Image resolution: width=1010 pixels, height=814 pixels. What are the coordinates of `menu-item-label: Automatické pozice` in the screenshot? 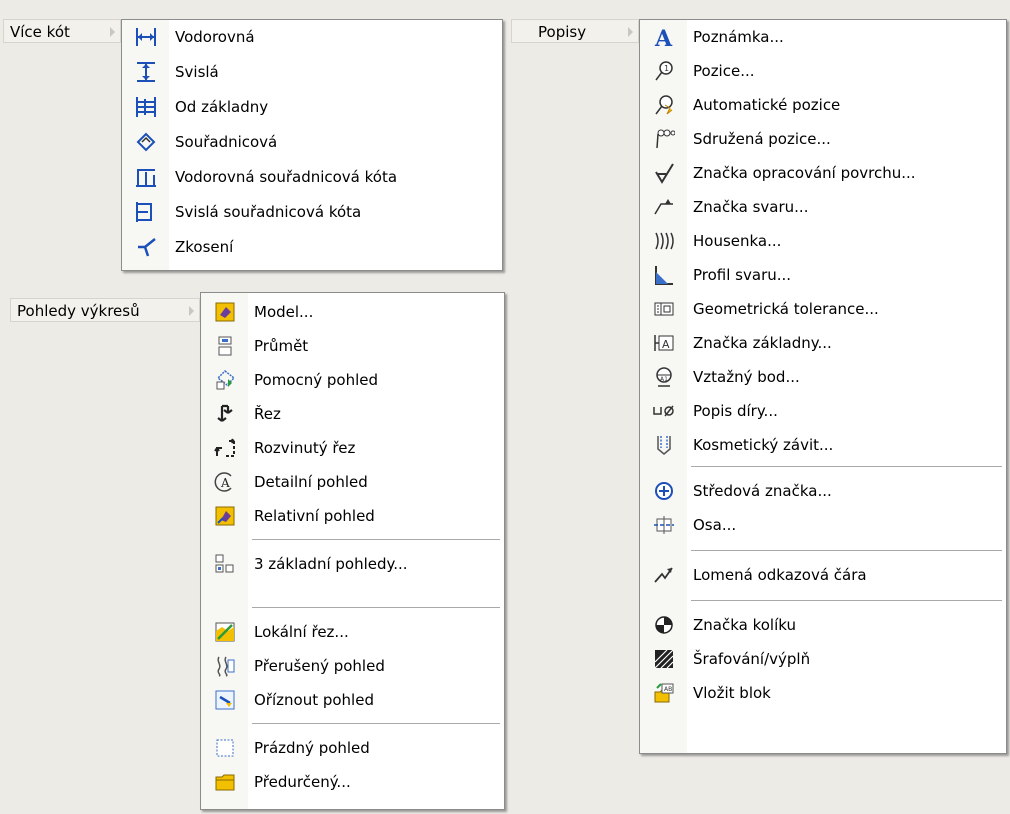 It's located at (767, 105).